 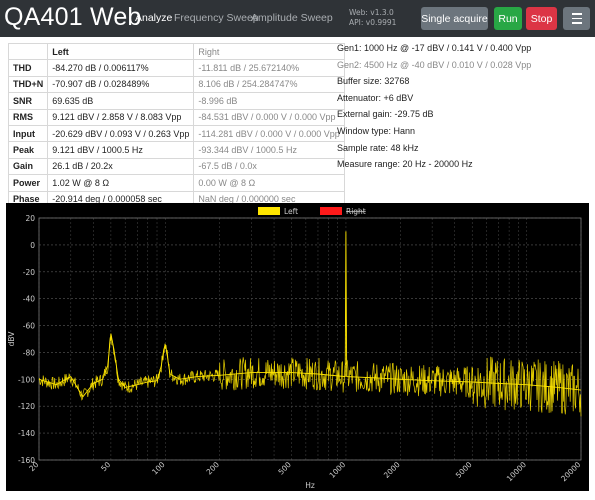 I want to click on row-label: Peak, so click(x=28, y=150).